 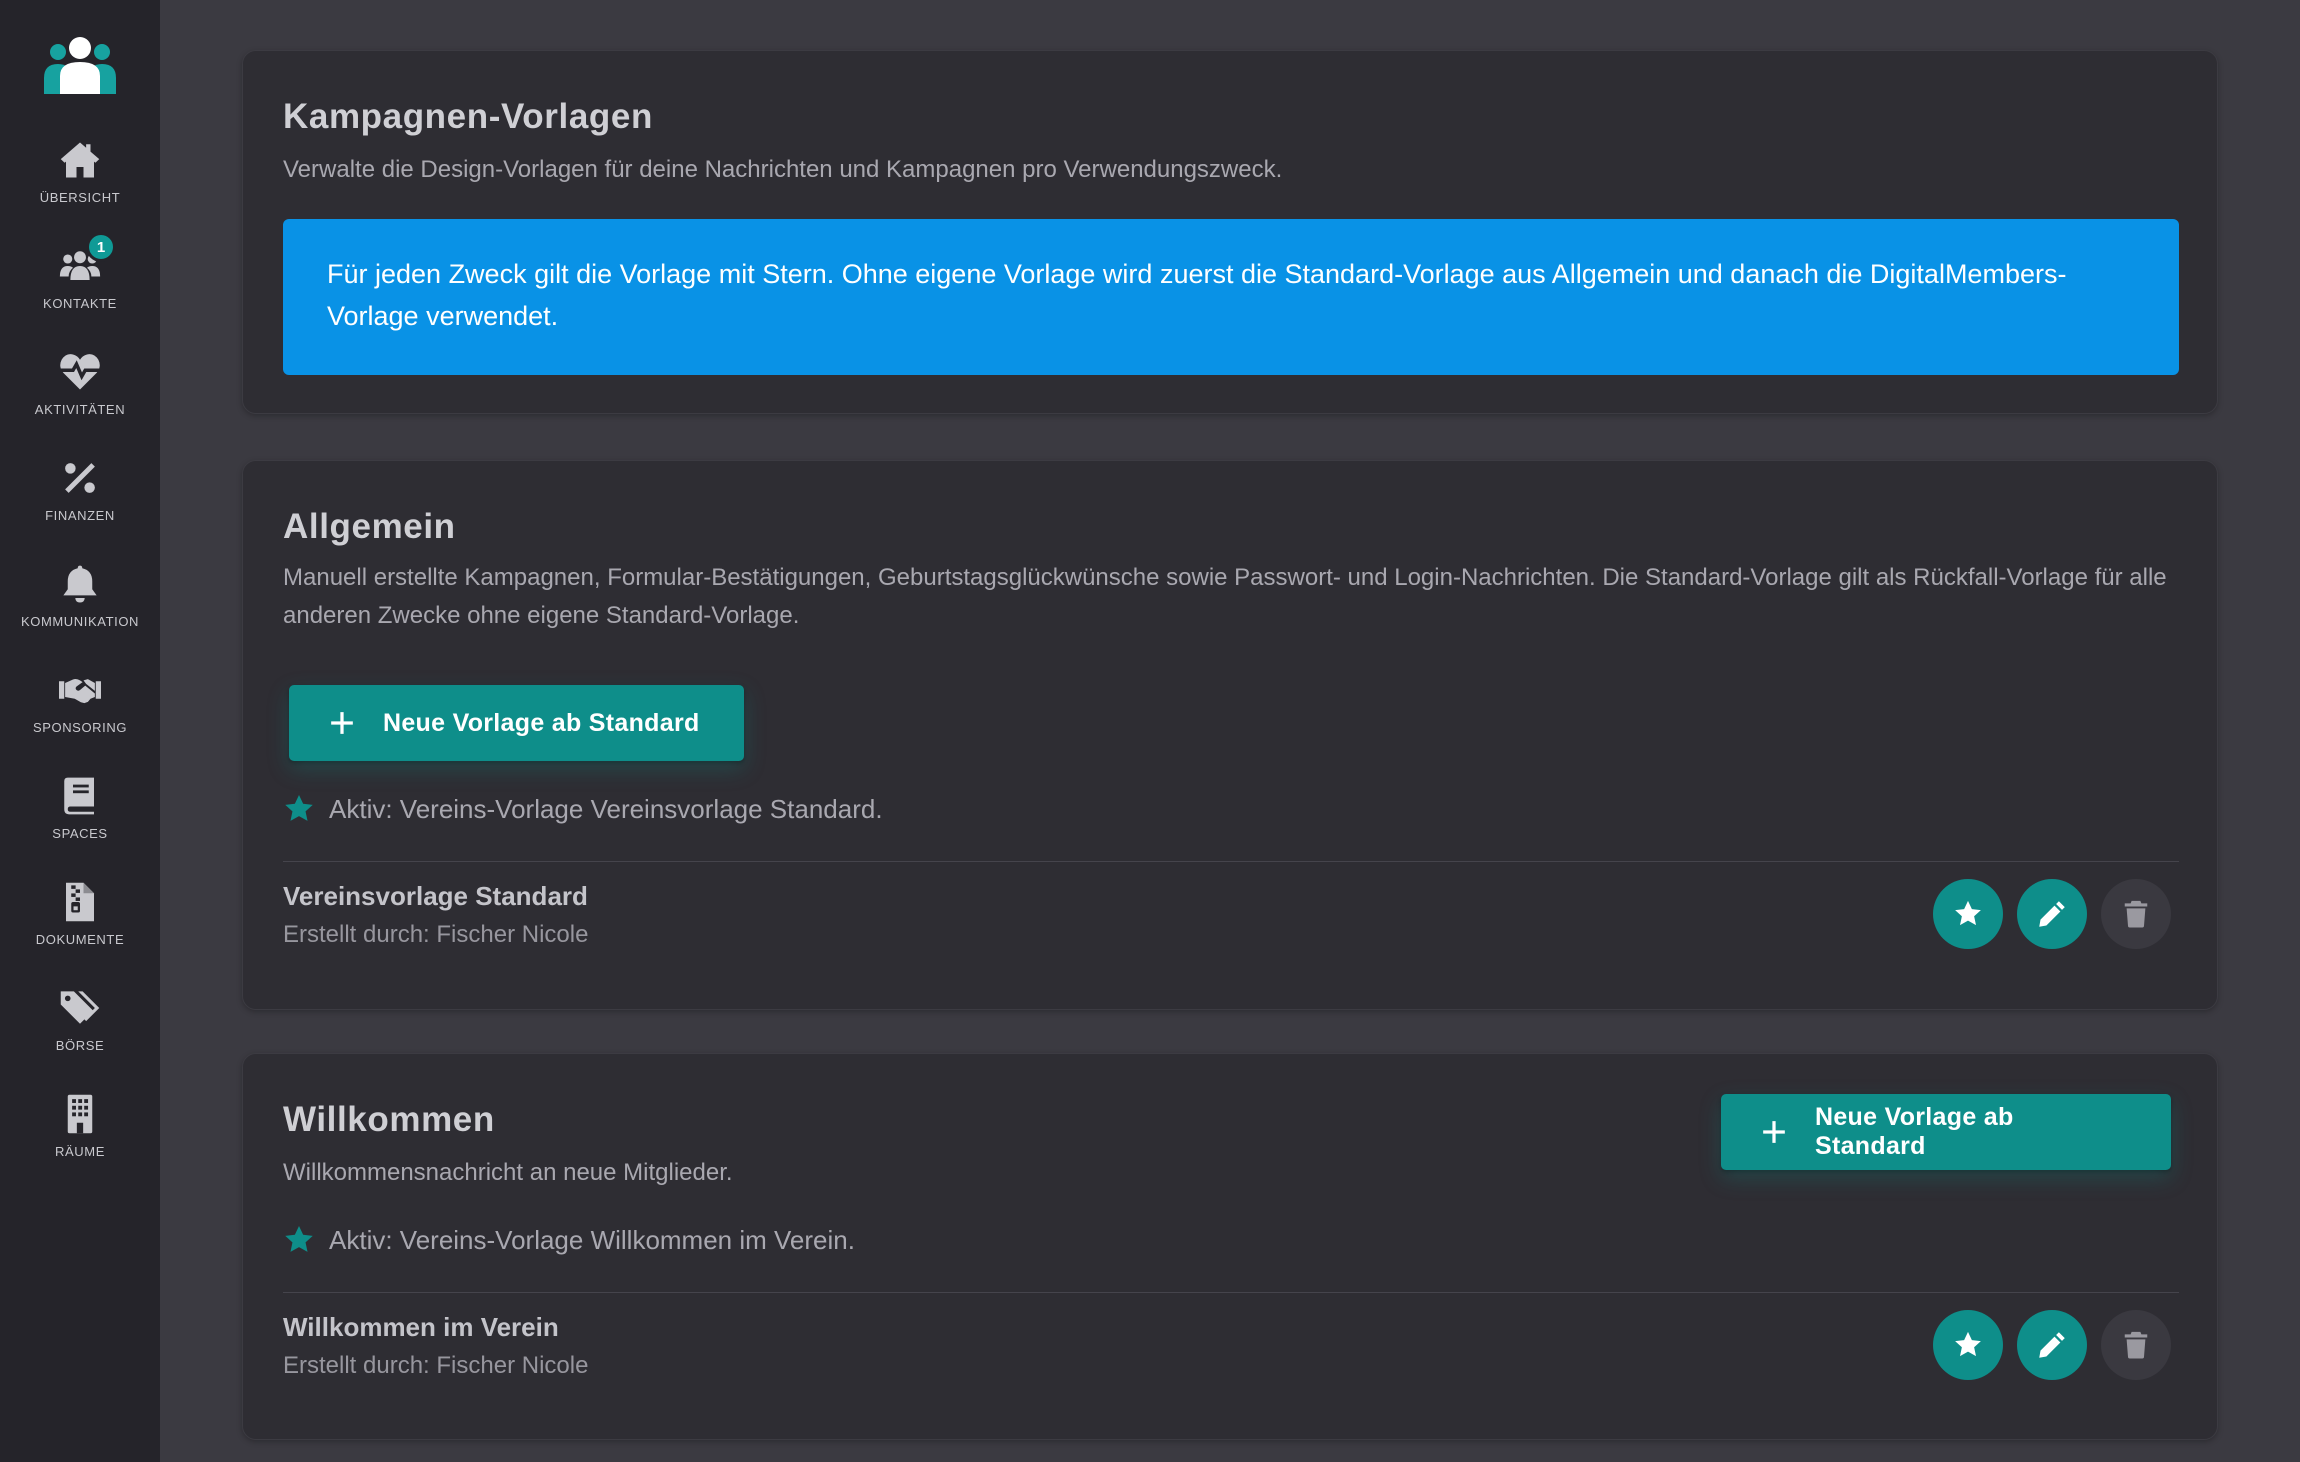 What do you see at coordinates (508, 1172) in the screenshot?
I see `section-description: Willkommensnachricht an neue Mitglieder.` at bounding box center [508, 1172].